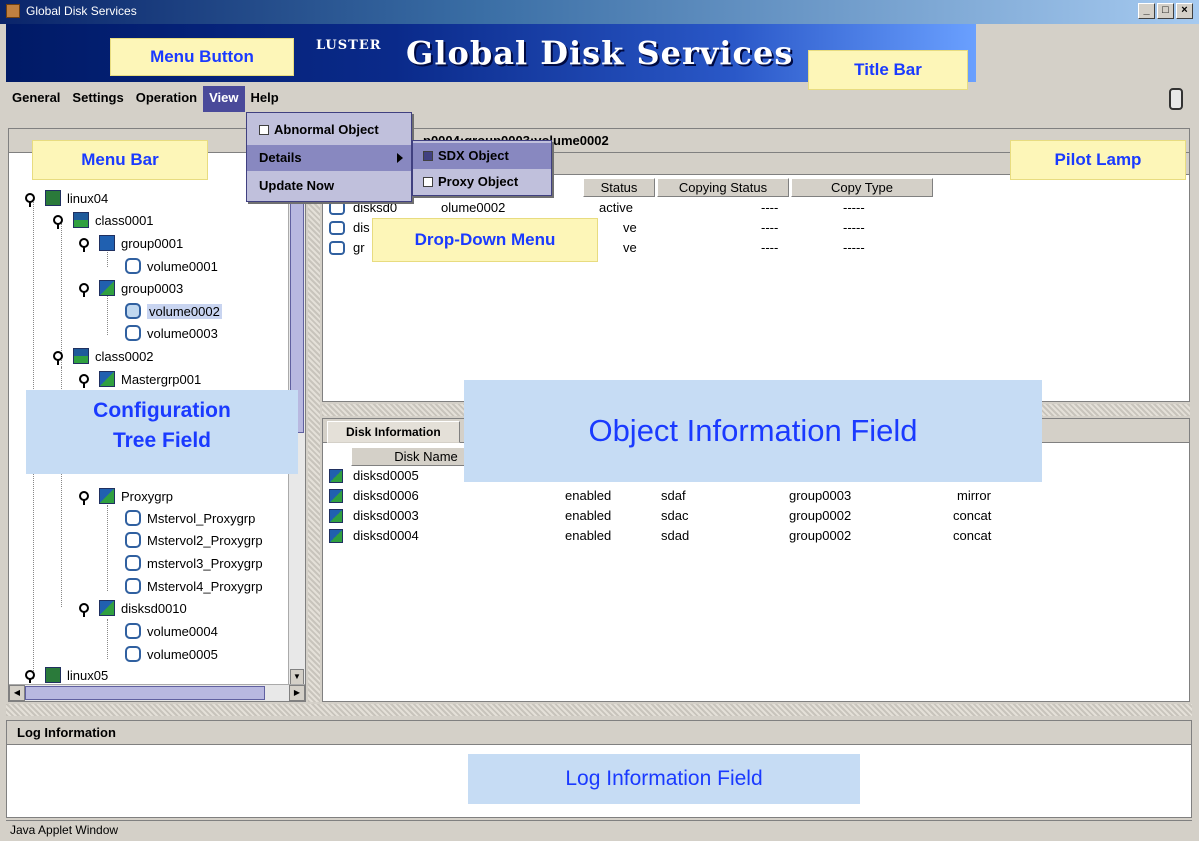 This screenshot has height=841, width=1199. I want to click on tree-node-volume0004: volume0004, so click(171, 631).